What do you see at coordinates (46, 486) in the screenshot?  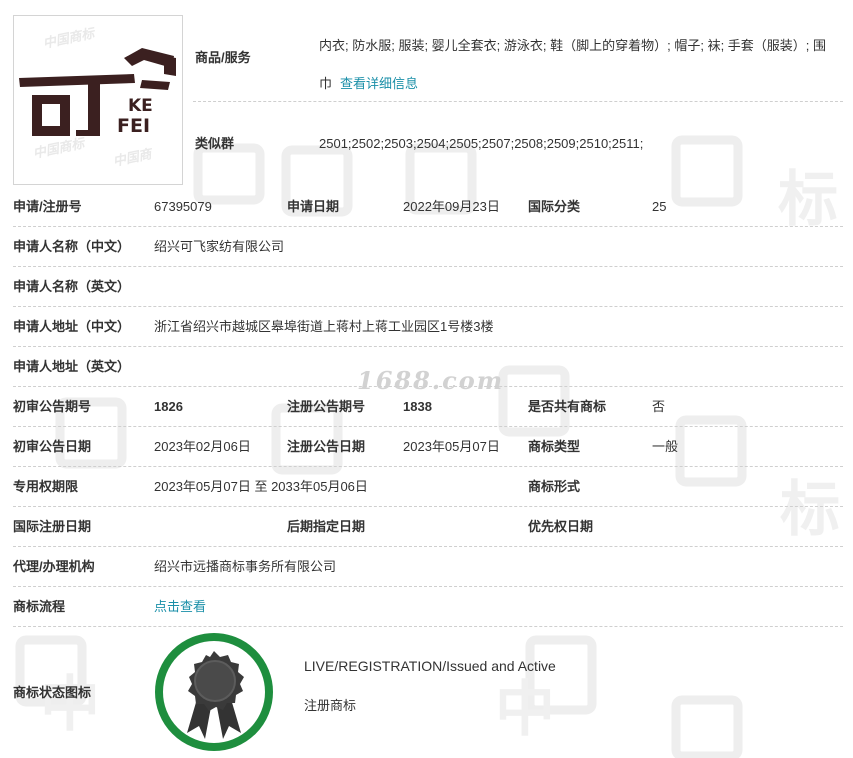 I see `exclusive-label: 专用权期限` at bounding box center [46, 486].